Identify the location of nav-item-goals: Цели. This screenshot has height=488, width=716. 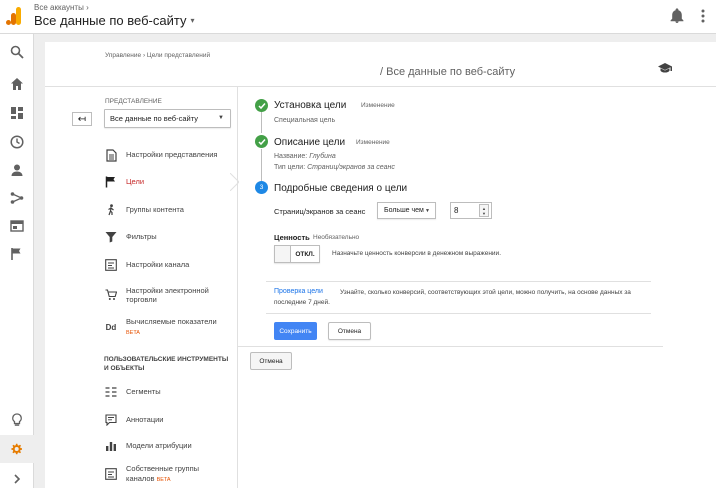
(170, 182).